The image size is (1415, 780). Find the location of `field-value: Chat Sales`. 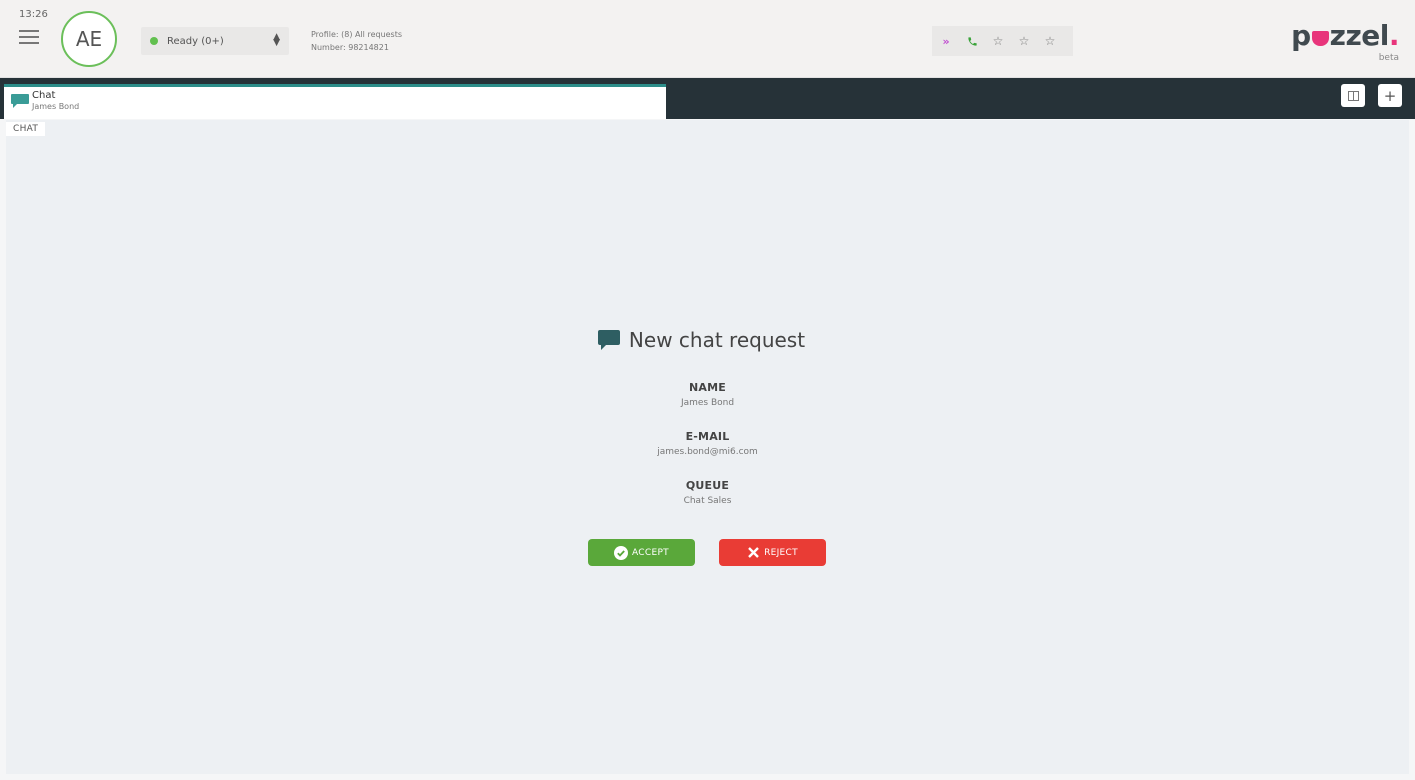

field-value: Chat Sales is located at coordinates (707, 501).